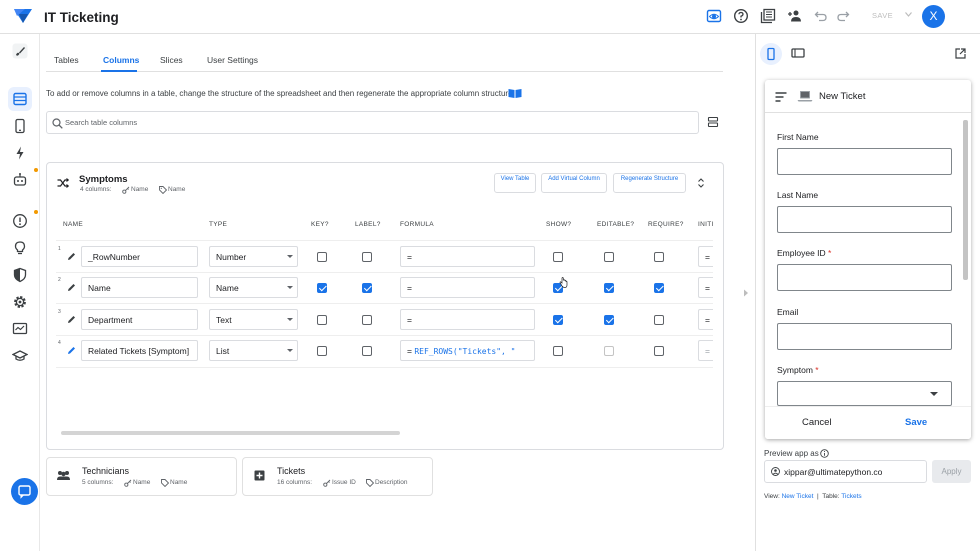 This screenshot has height=551, width=980. I want to click on account-icon, so click(775, 471).